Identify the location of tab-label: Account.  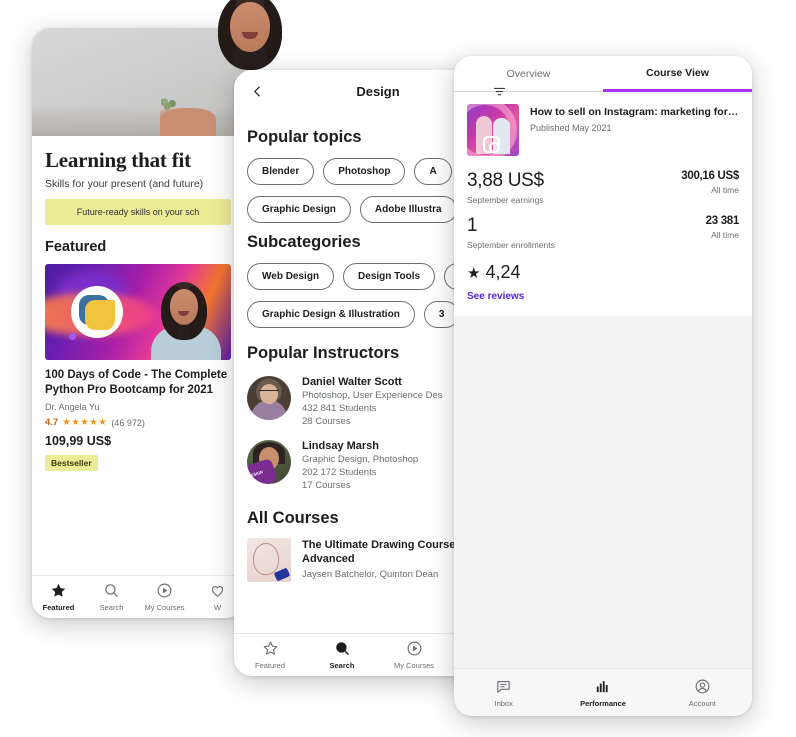
(702, 703).